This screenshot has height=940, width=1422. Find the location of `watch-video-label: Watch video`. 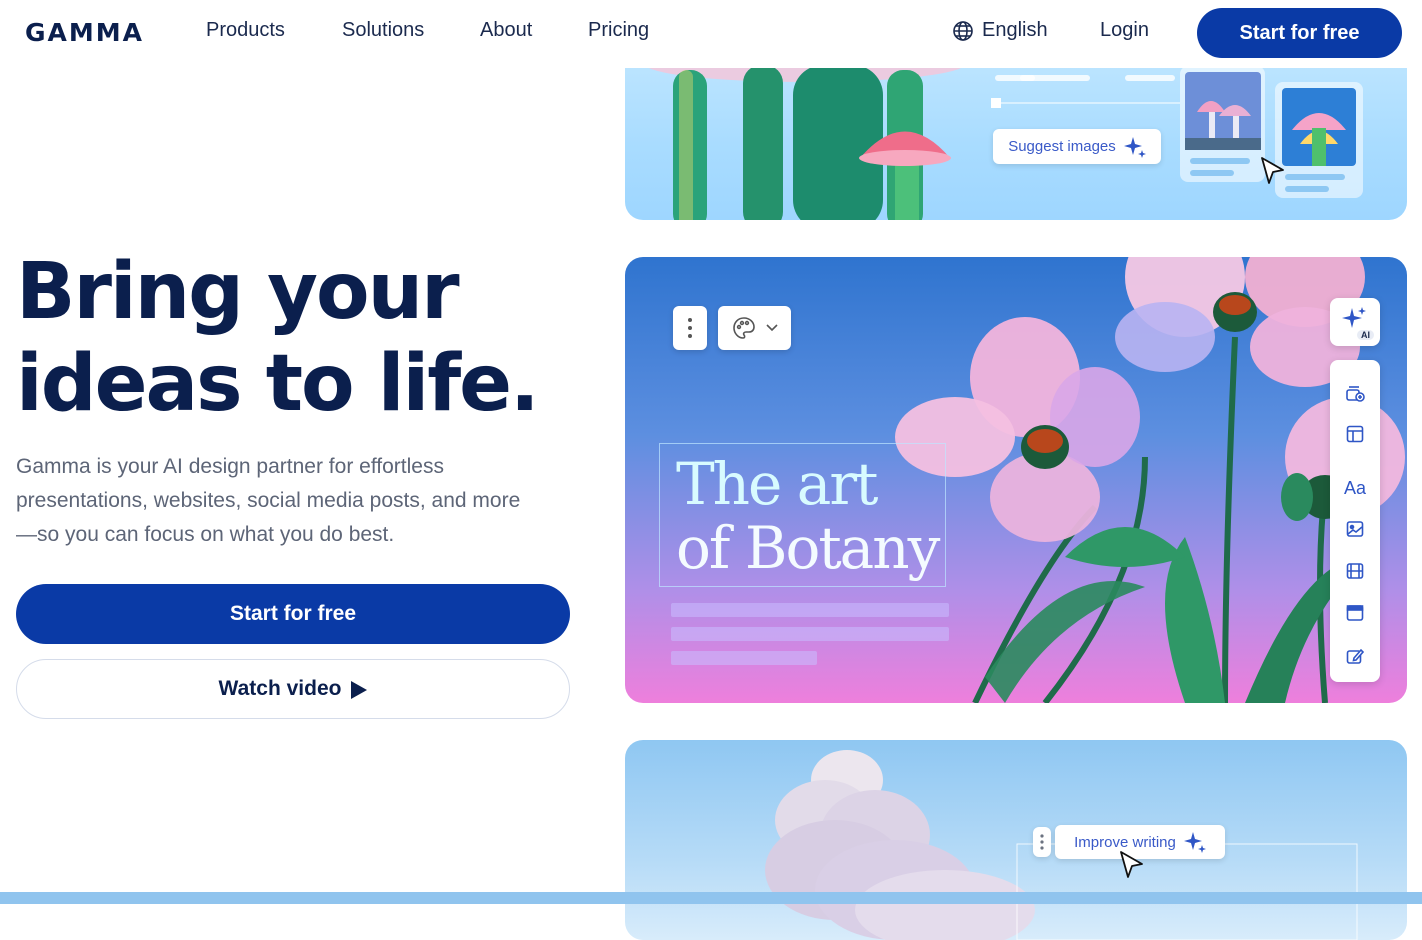

watch-video-label: Watch video is located at coordinates (280, 688).